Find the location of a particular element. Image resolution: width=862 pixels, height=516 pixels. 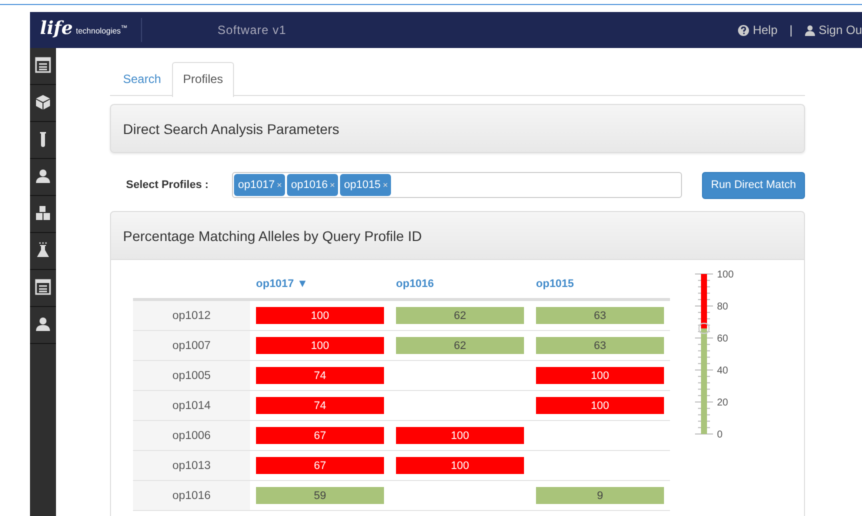

scale-label: 100 is located at coordinates (725, 275).